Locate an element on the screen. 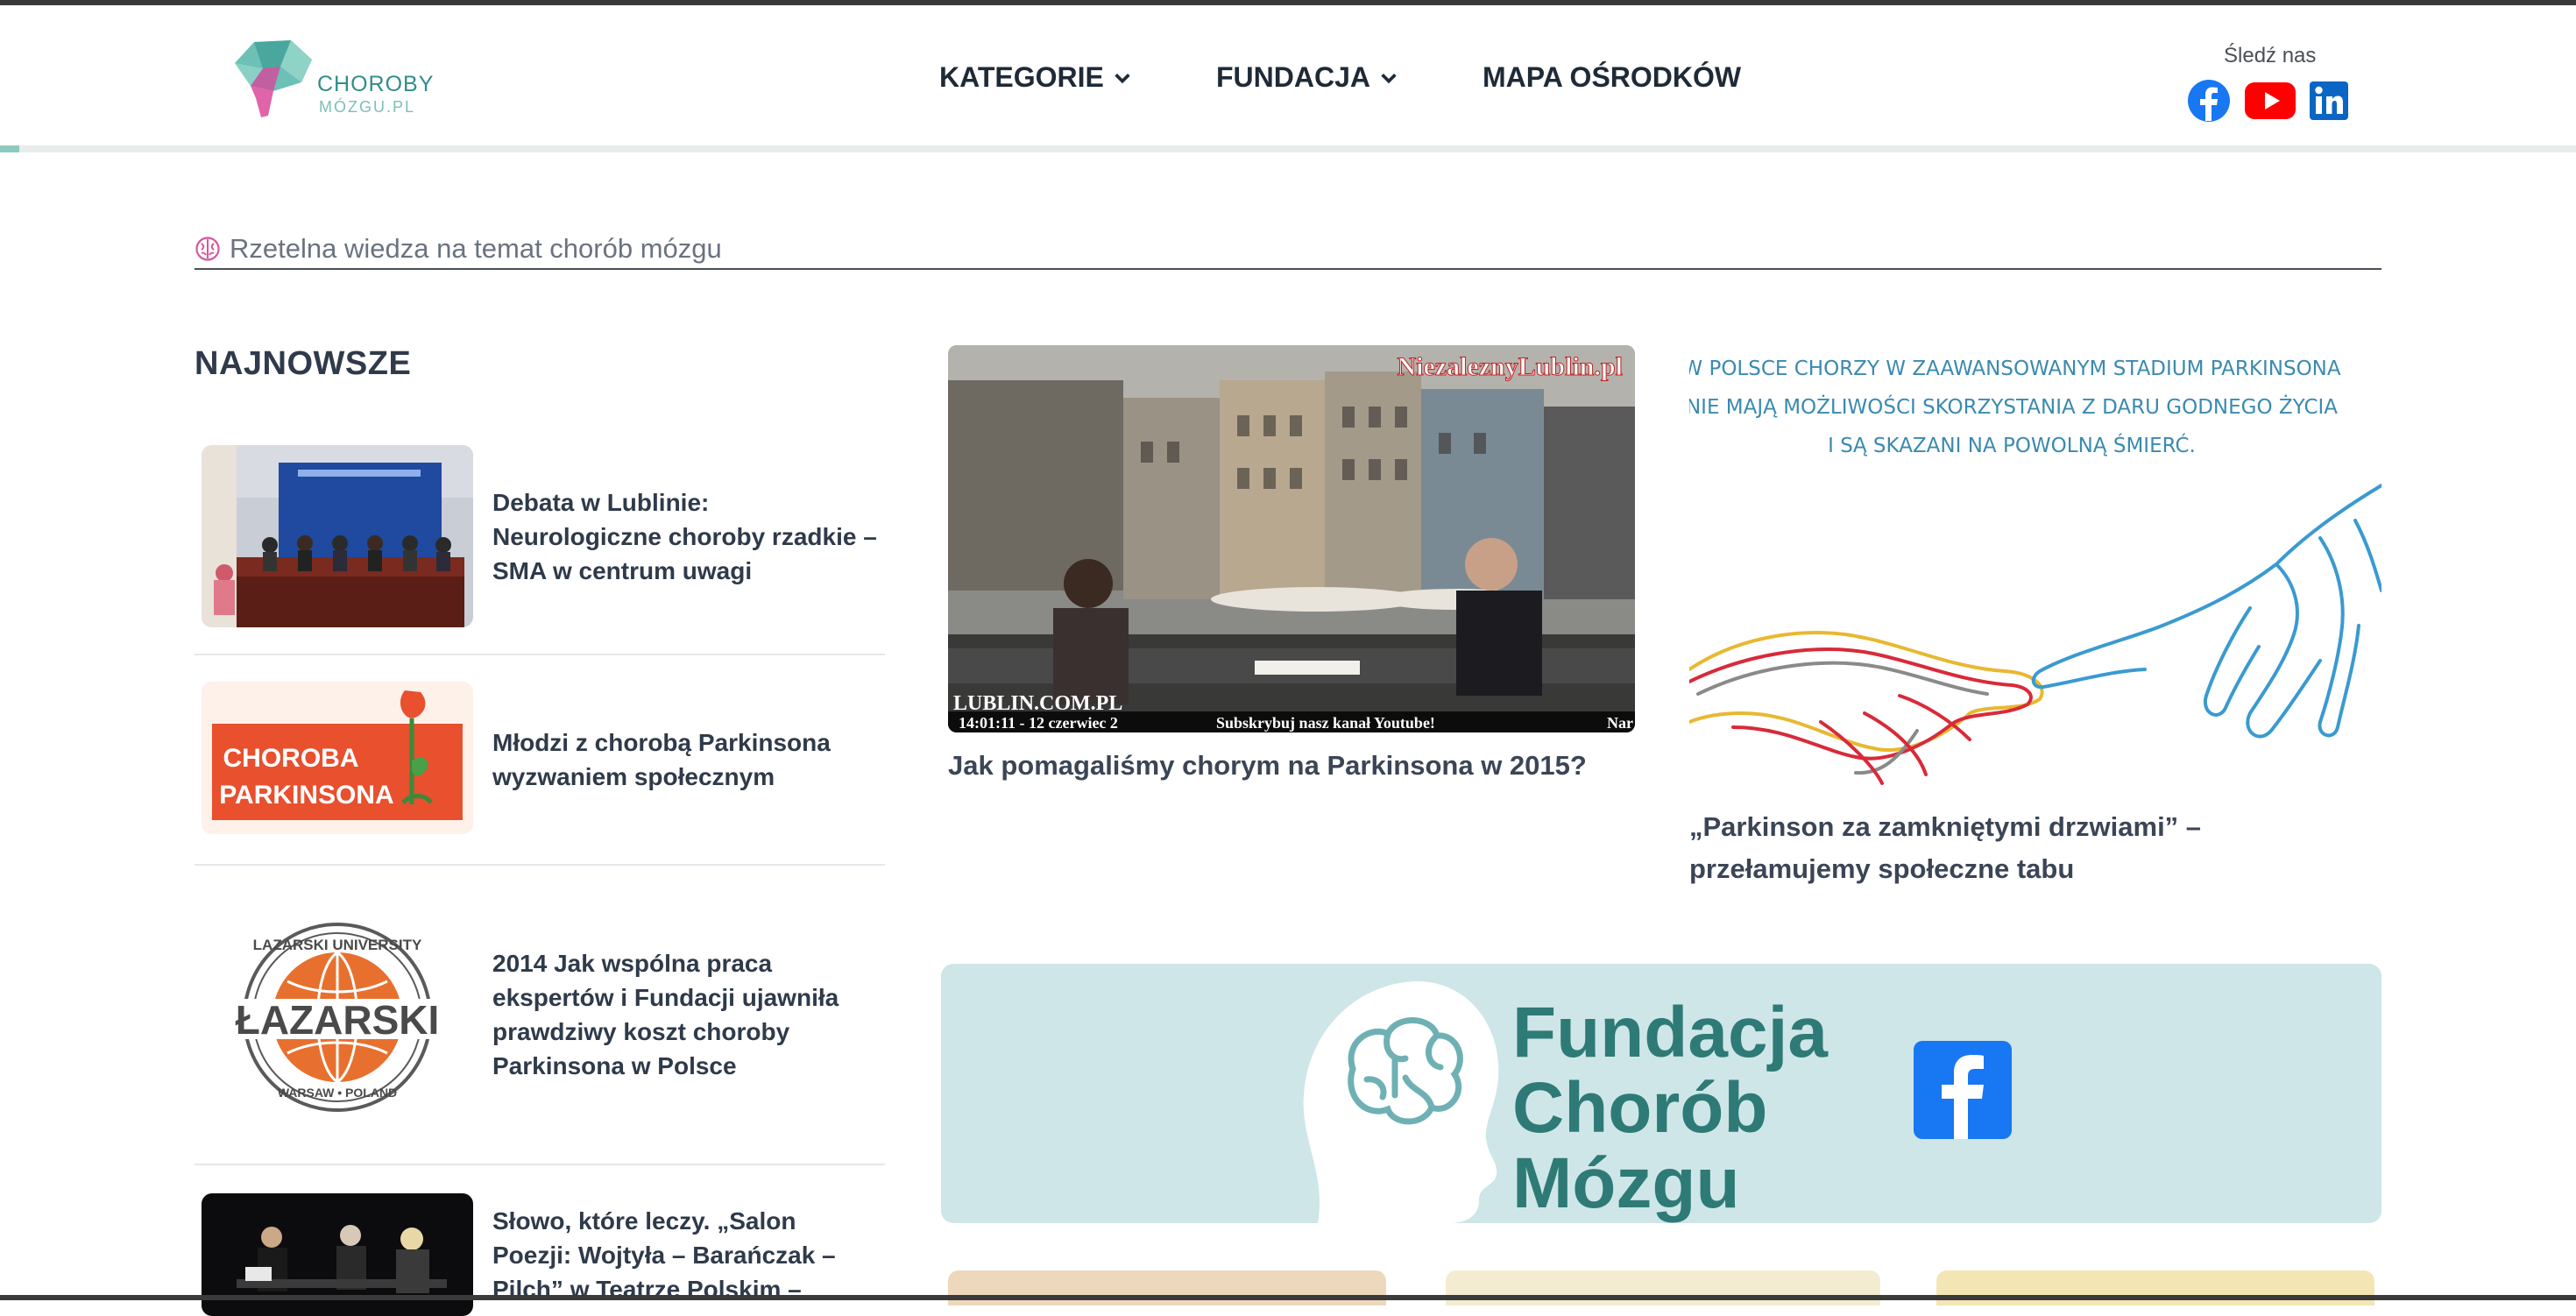  social-label: Śledź nas is located at coordinates (2270, 55).